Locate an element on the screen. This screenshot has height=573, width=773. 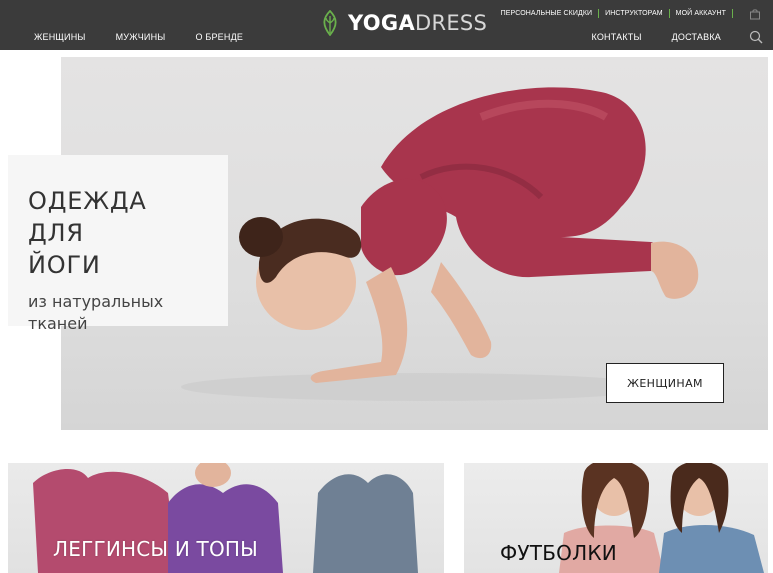
main-nav-right: КОНТАКТЫ ДОСТАВКА is located at coordinates (641, 37).